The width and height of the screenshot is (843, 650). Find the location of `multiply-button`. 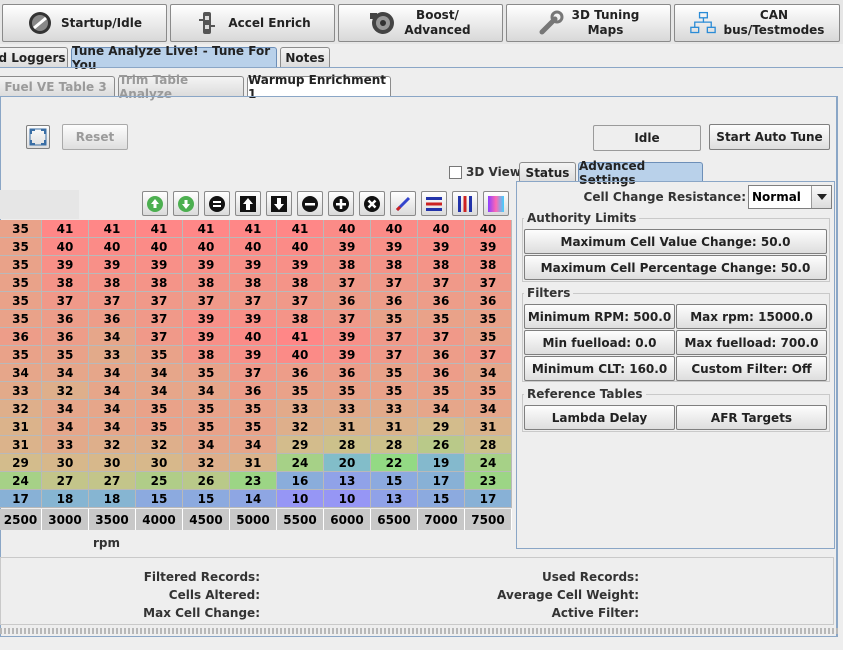

multiply-button is located at coordinates (372, 203).